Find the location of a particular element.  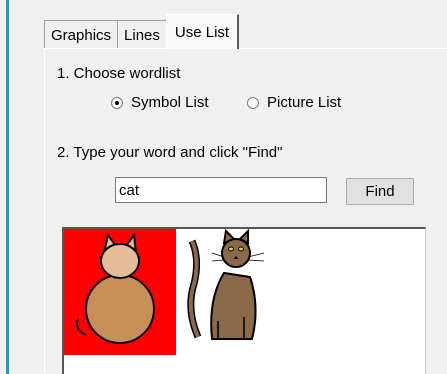

window-edge is located at coordinates (4, 187).